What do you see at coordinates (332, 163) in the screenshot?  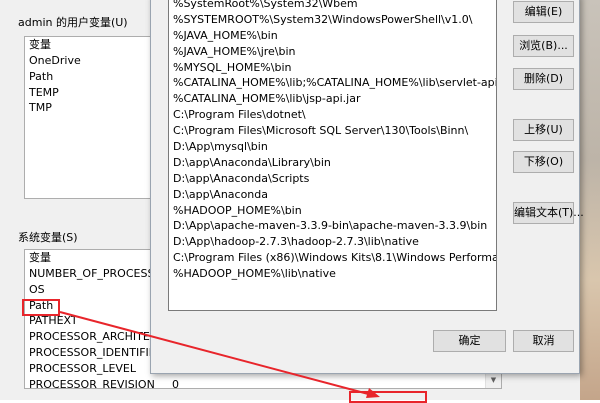 I see `path-entry: D:\app\Anaconda\Library\bin` at bounding box center [332, 163].